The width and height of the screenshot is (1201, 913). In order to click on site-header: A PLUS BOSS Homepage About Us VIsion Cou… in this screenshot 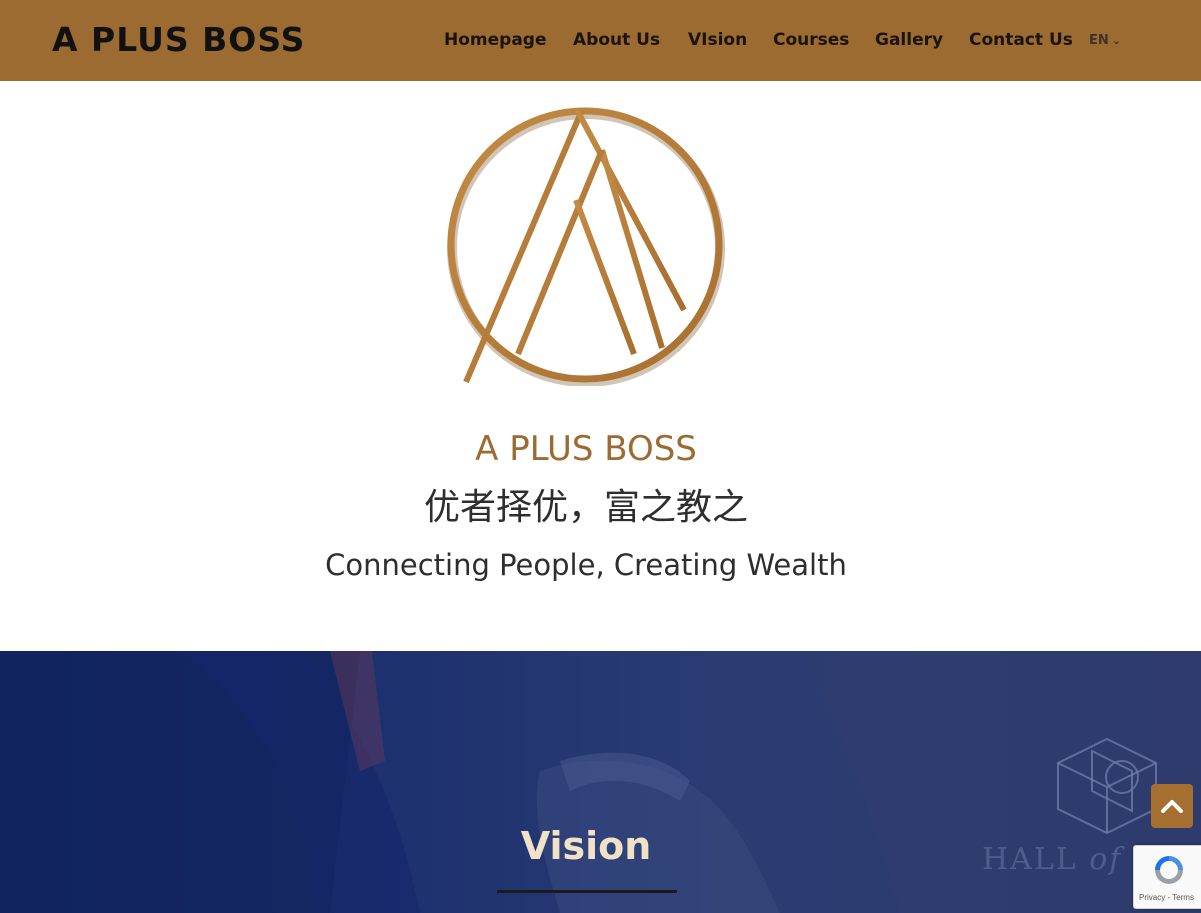, I will do `click(600, 40)`.